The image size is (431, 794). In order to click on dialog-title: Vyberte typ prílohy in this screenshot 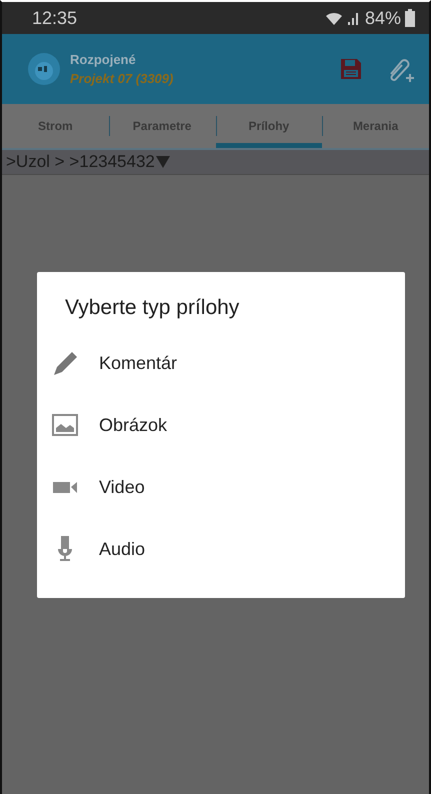, I will do `click(152, 308)`.